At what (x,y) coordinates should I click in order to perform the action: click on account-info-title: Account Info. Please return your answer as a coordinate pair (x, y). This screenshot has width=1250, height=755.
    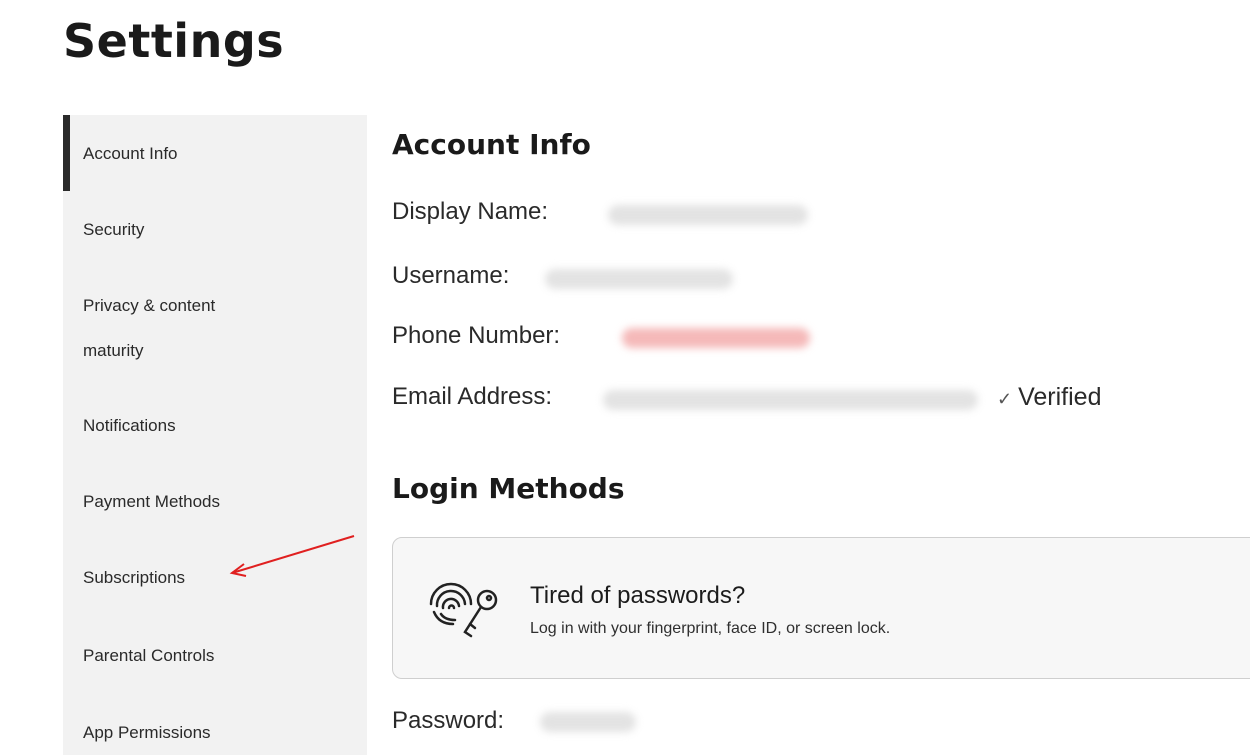
    Looking at the image, I should click on (491, 144).